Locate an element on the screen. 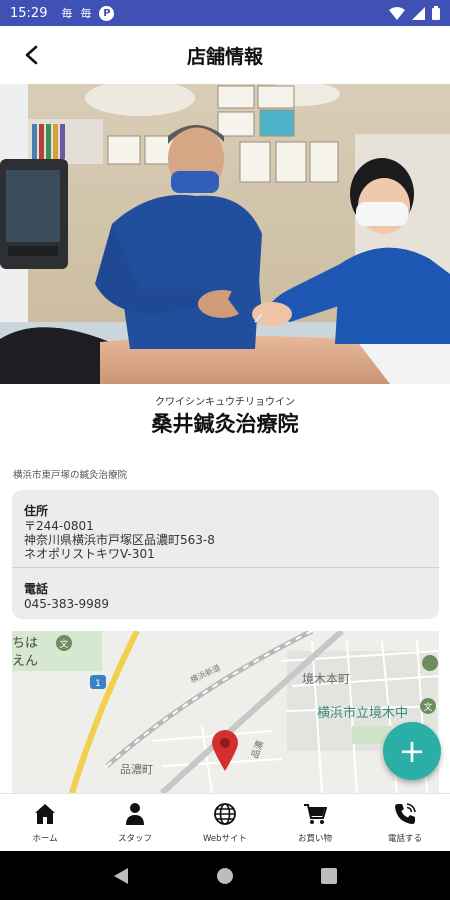 This screenshot has height=900, width=450. nav-item-staff: スタッフ is located at coordinates (135, 822).